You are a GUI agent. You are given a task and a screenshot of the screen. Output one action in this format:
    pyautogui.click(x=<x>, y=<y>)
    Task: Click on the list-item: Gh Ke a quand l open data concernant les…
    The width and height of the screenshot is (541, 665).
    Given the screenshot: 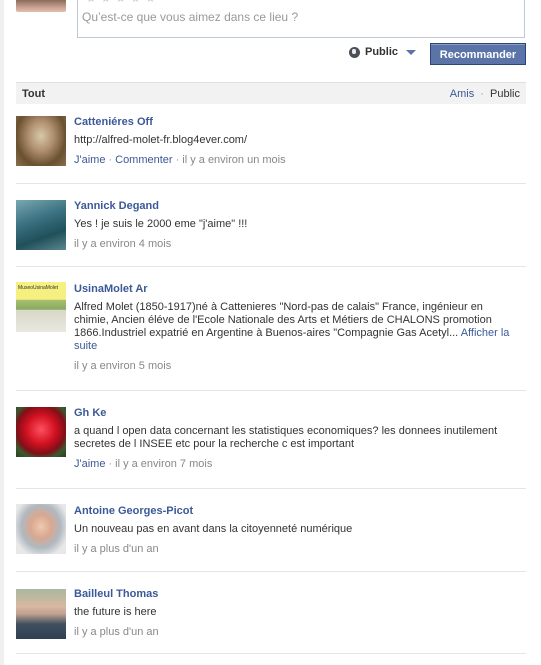 What is the action you would take?
    pyautogui.click(x=271, y=440)
    